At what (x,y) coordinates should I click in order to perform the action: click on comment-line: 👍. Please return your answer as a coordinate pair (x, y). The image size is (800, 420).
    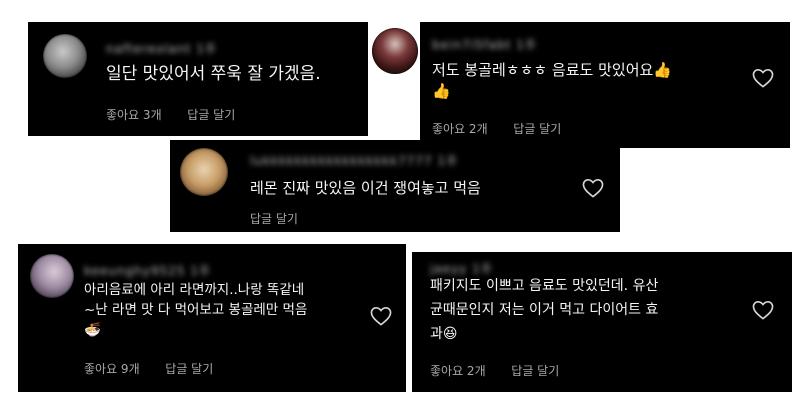
    Looking at the image, I should click on (441, 91).